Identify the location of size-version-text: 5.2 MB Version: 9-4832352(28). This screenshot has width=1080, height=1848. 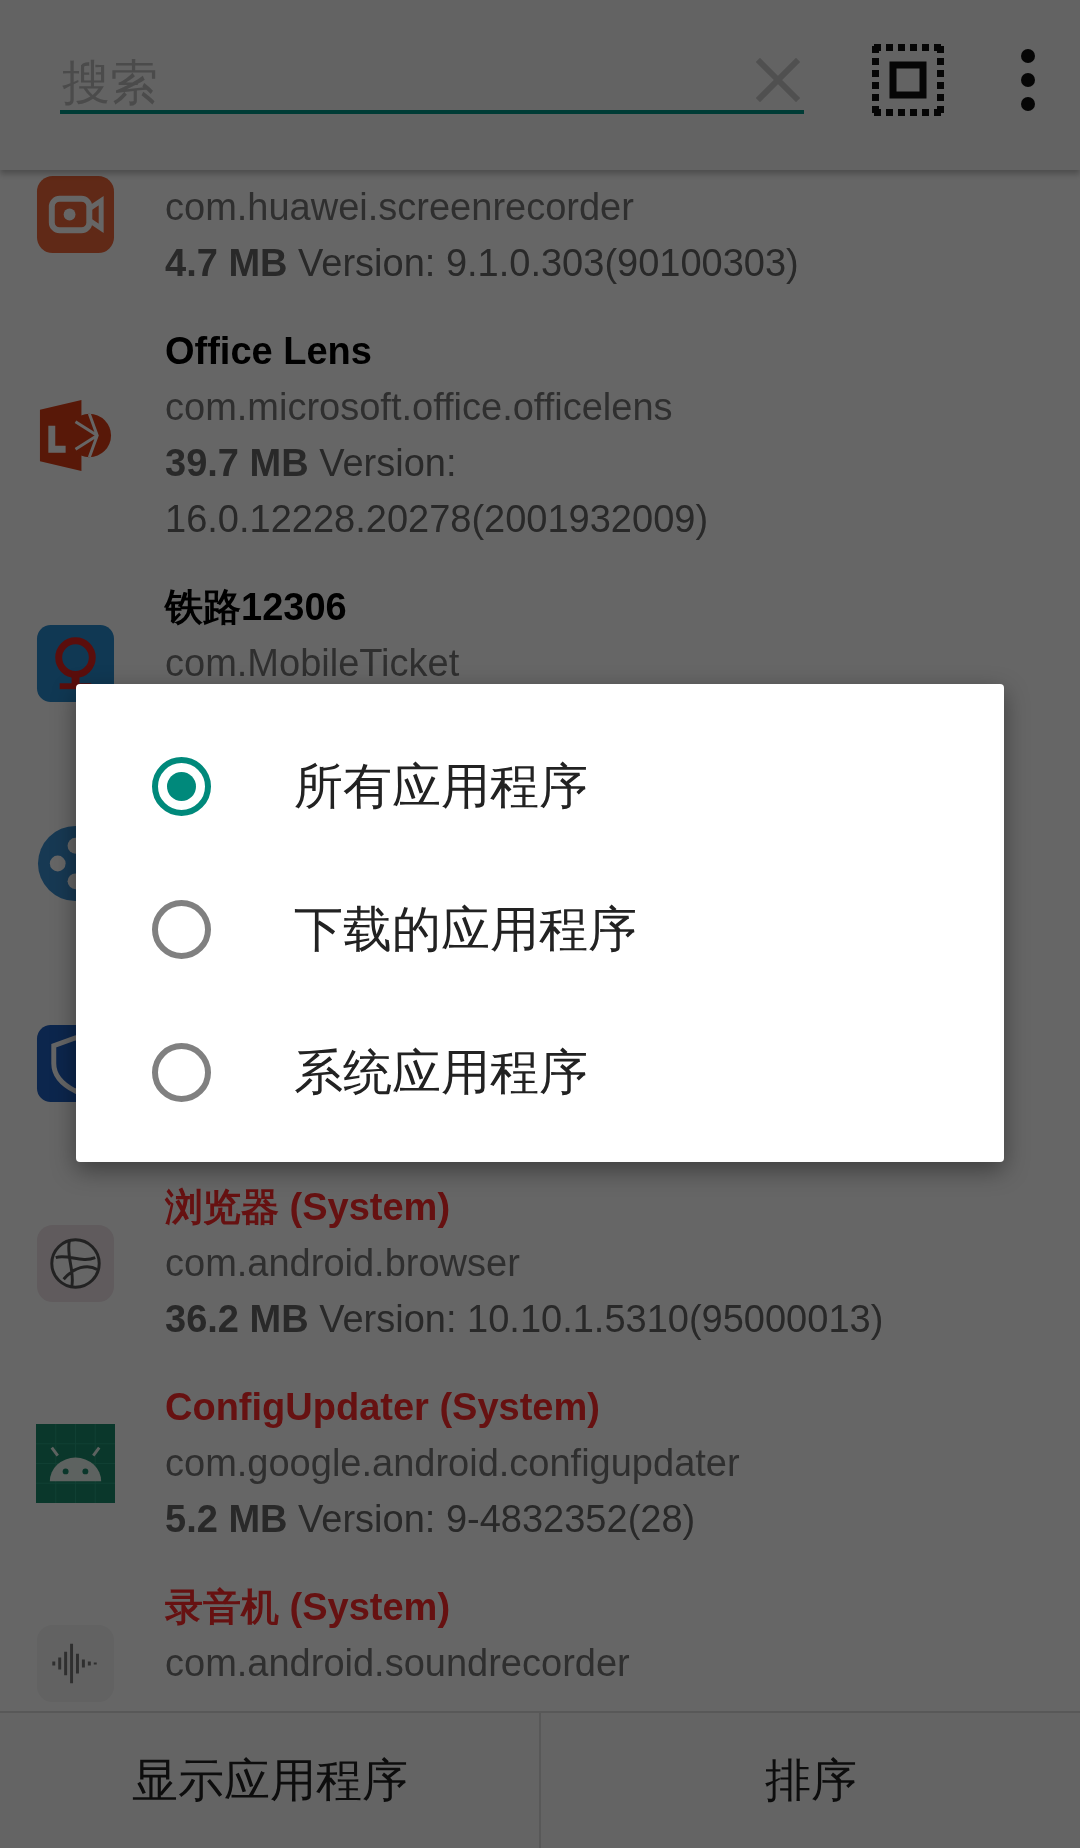
(431, 1519).